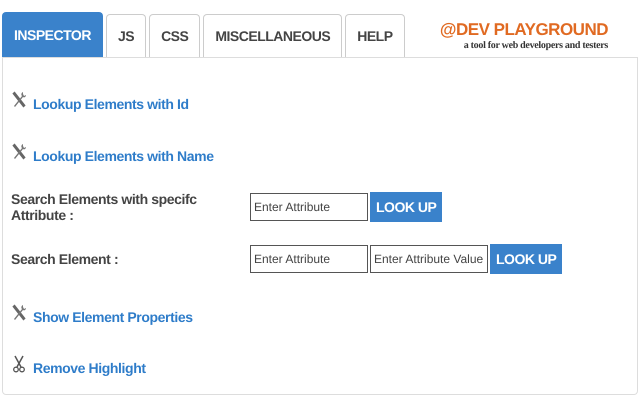  I want to click on action-link: Show Element Properties, so click(113, 316).